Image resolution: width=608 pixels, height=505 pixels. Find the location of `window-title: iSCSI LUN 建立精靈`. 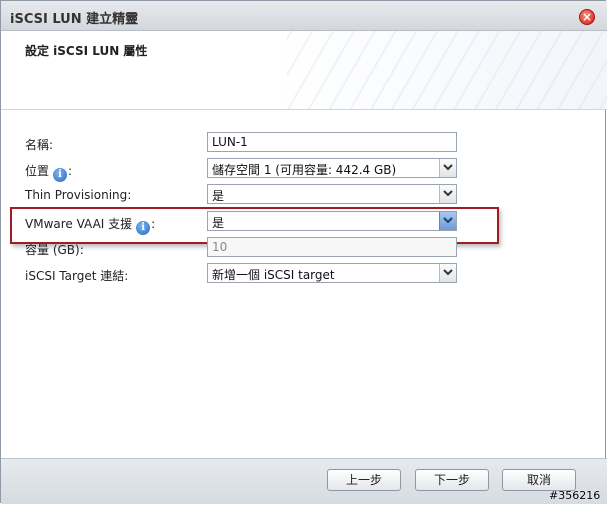

window-title: iSCSI LUN 建立精靈 is located at coordinates (74, 19).